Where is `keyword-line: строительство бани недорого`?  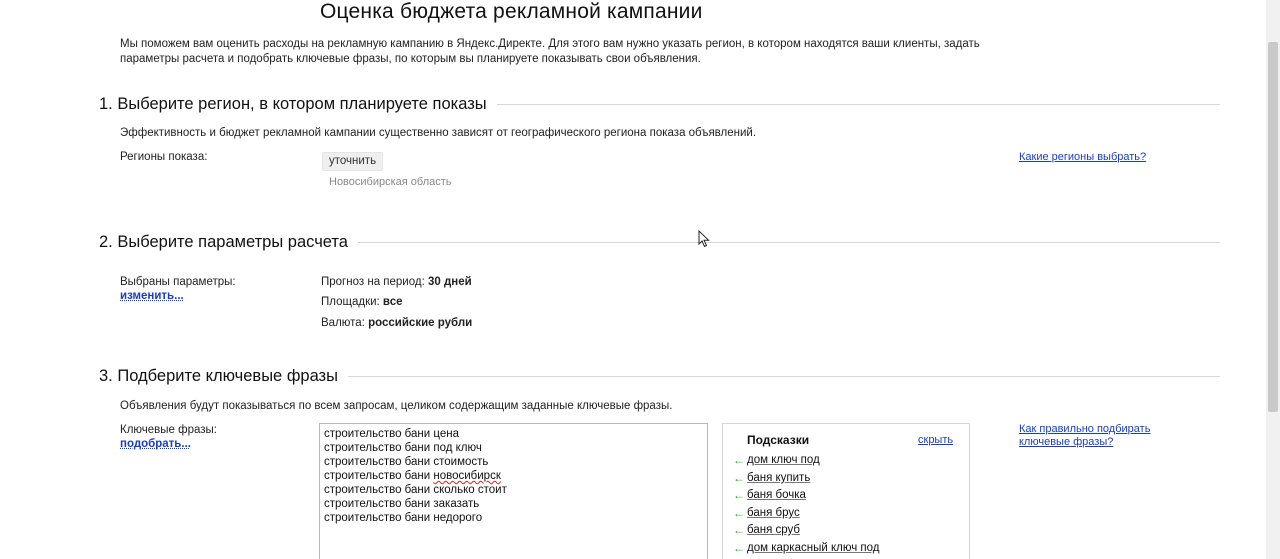 keyword-line: строительство бани недорого is located at coordinates (403, 518).